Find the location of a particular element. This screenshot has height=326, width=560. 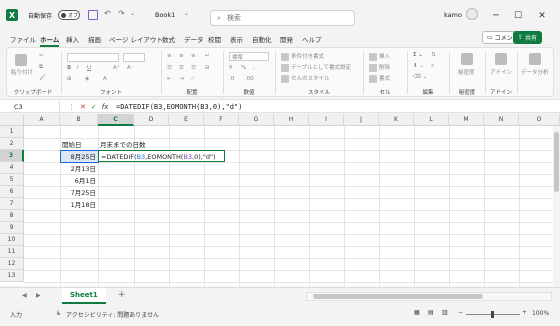

autosave-toggle: オフ is located at coordinates (69, 15).